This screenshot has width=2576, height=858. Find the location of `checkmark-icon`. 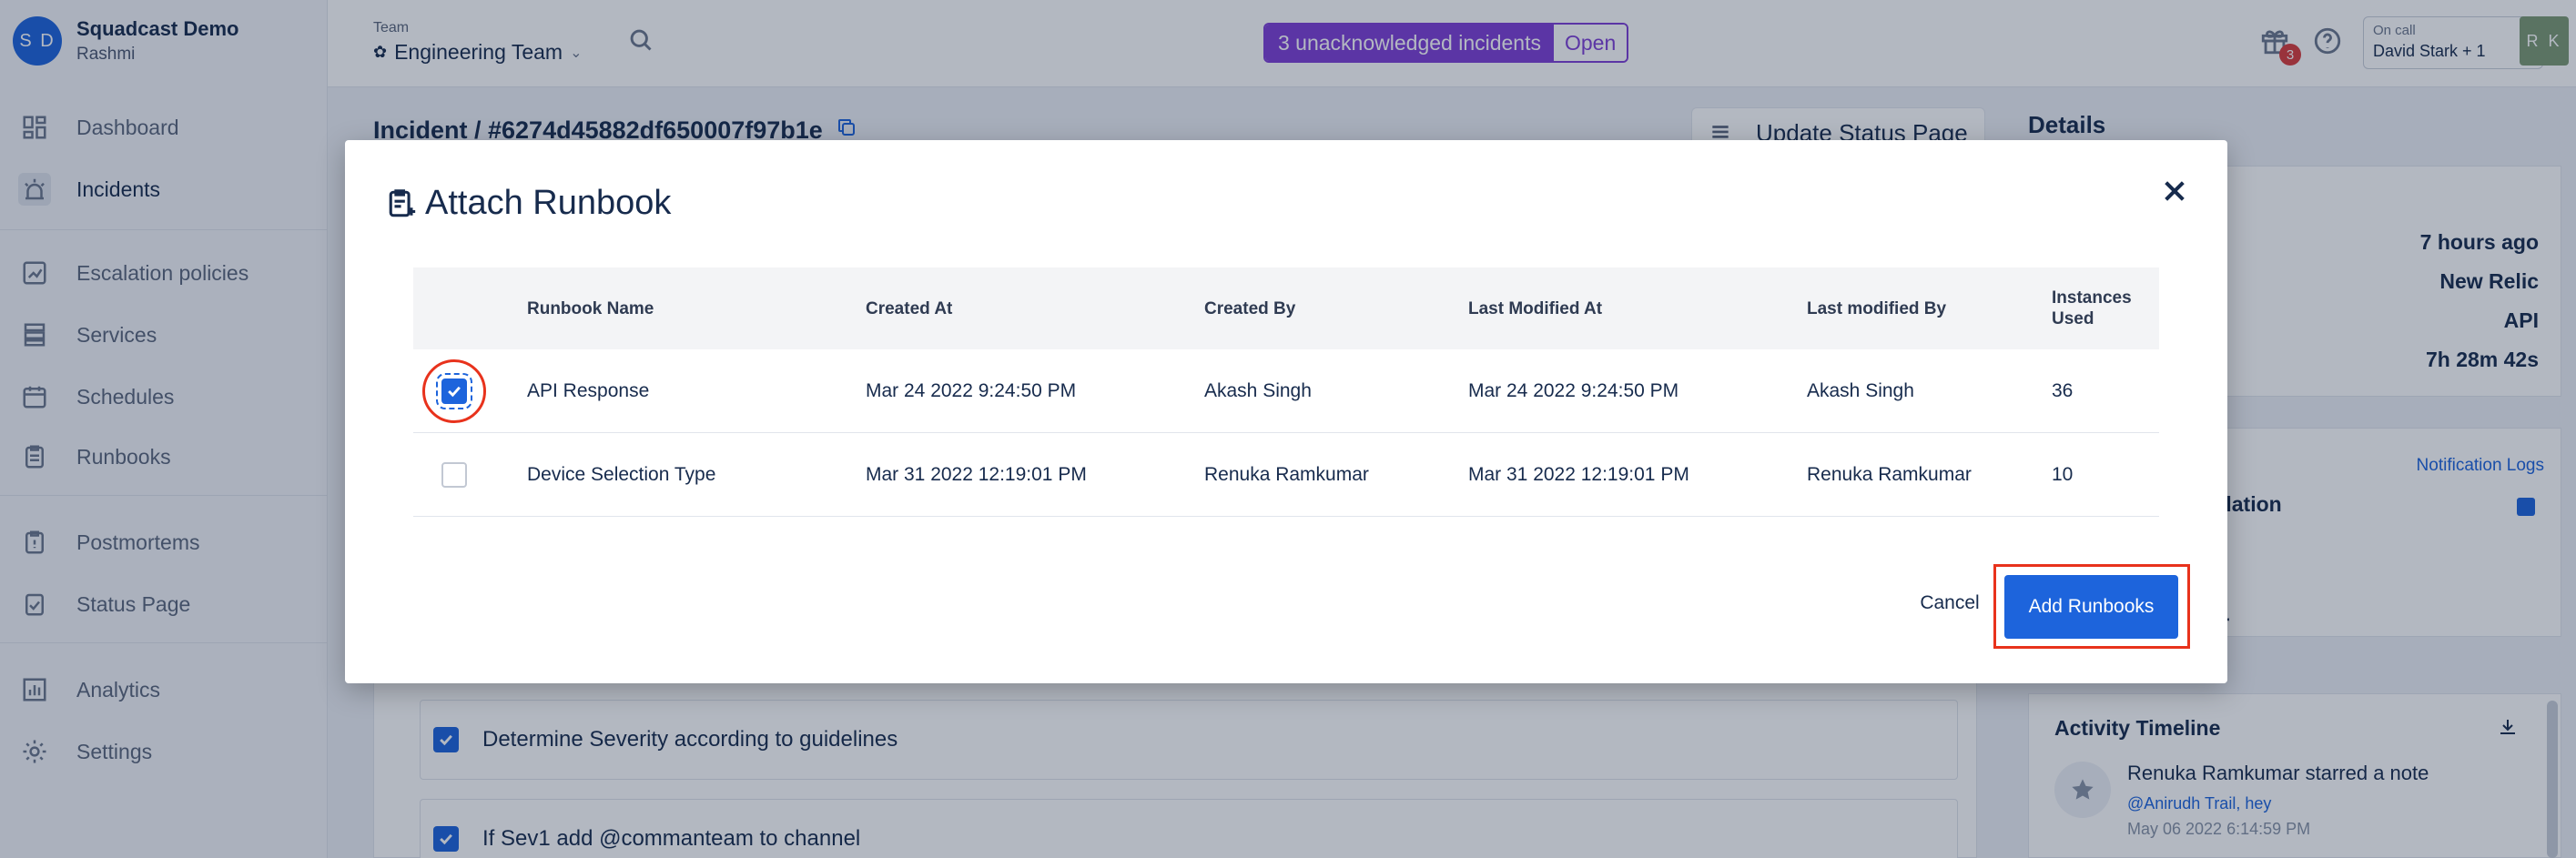

checkmark-icon is located at coordinates (454, 392).